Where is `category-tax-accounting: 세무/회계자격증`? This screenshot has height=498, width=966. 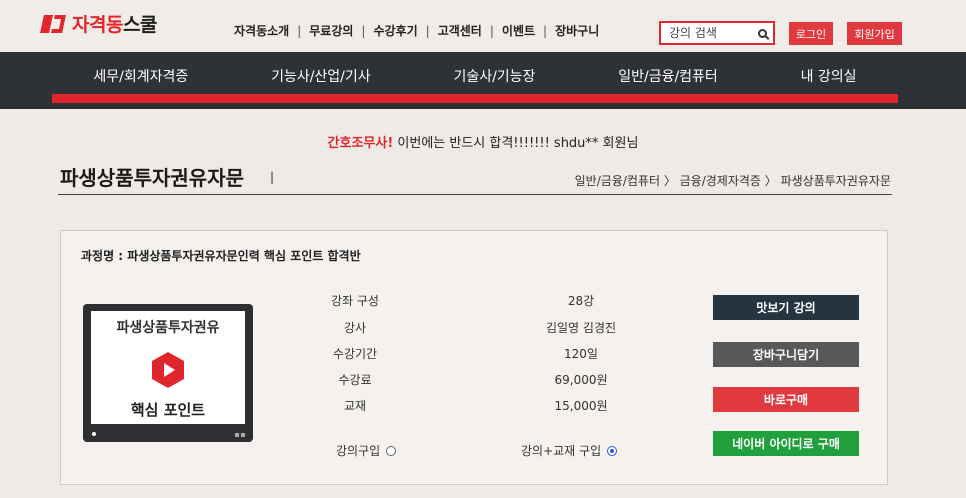
category-tax-accounting: 세무/회계자격증 is located at coordinates (140, 76).